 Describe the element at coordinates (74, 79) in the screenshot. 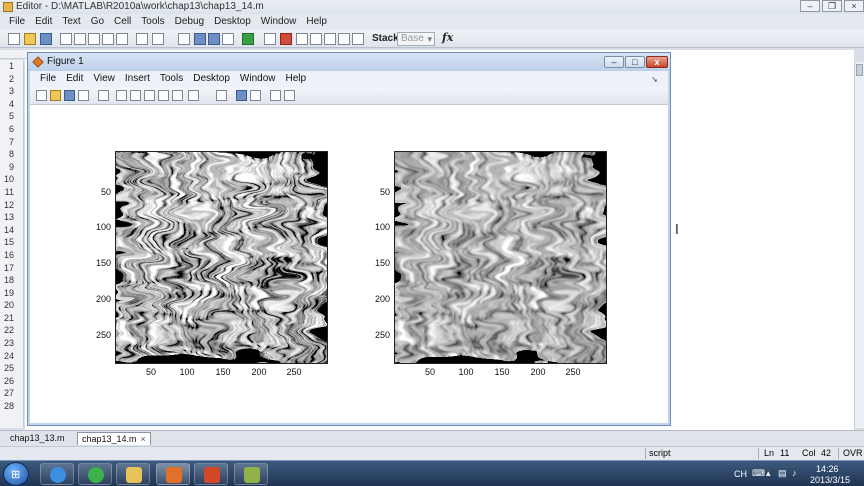

I see `figure-menu-edit: Edit` at that location.